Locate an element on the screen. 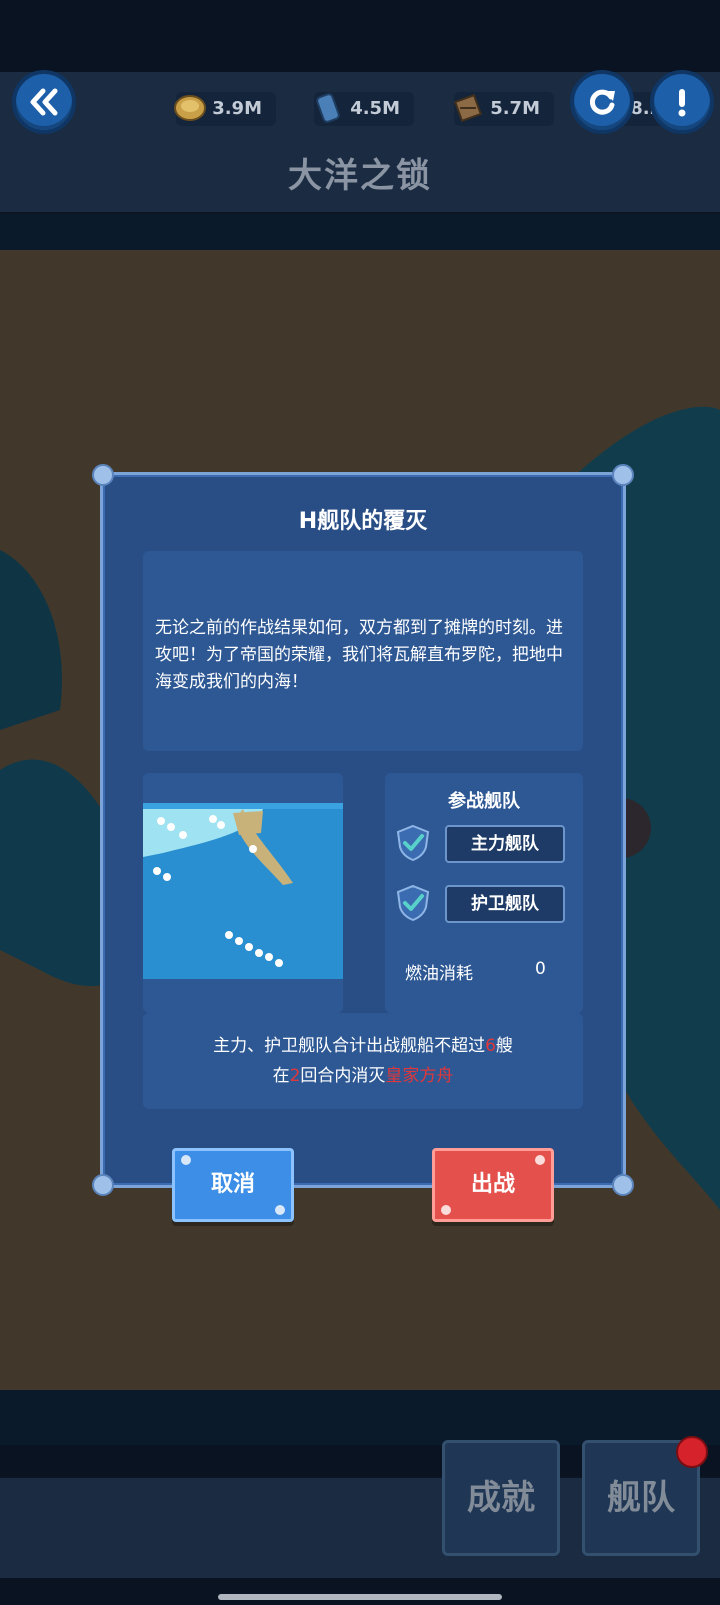  fleet-heading: 参战舰队 is located at coordinates (484, 801).